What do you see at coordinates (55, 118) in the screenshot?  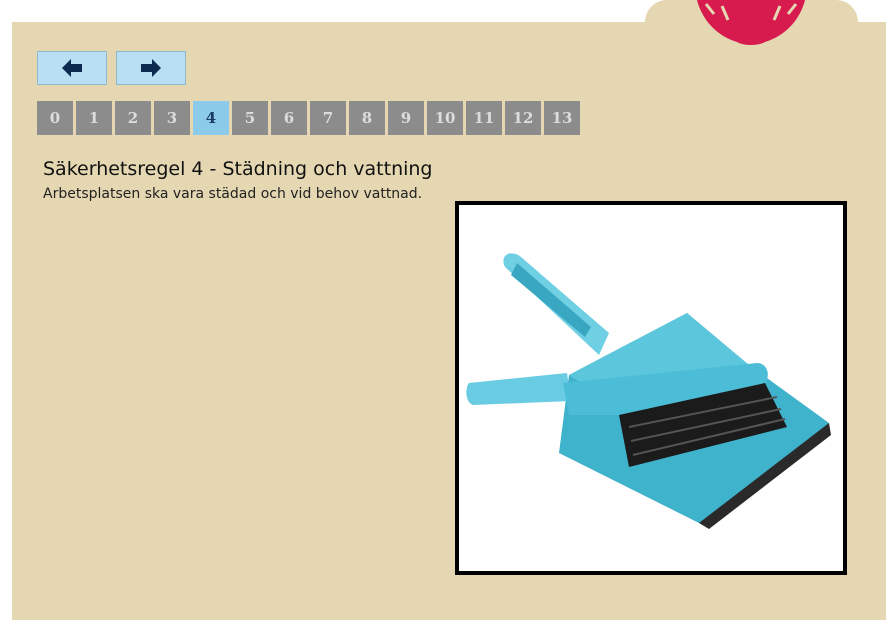 I see `page-button-0: 0` at bounding box center [55, 118].